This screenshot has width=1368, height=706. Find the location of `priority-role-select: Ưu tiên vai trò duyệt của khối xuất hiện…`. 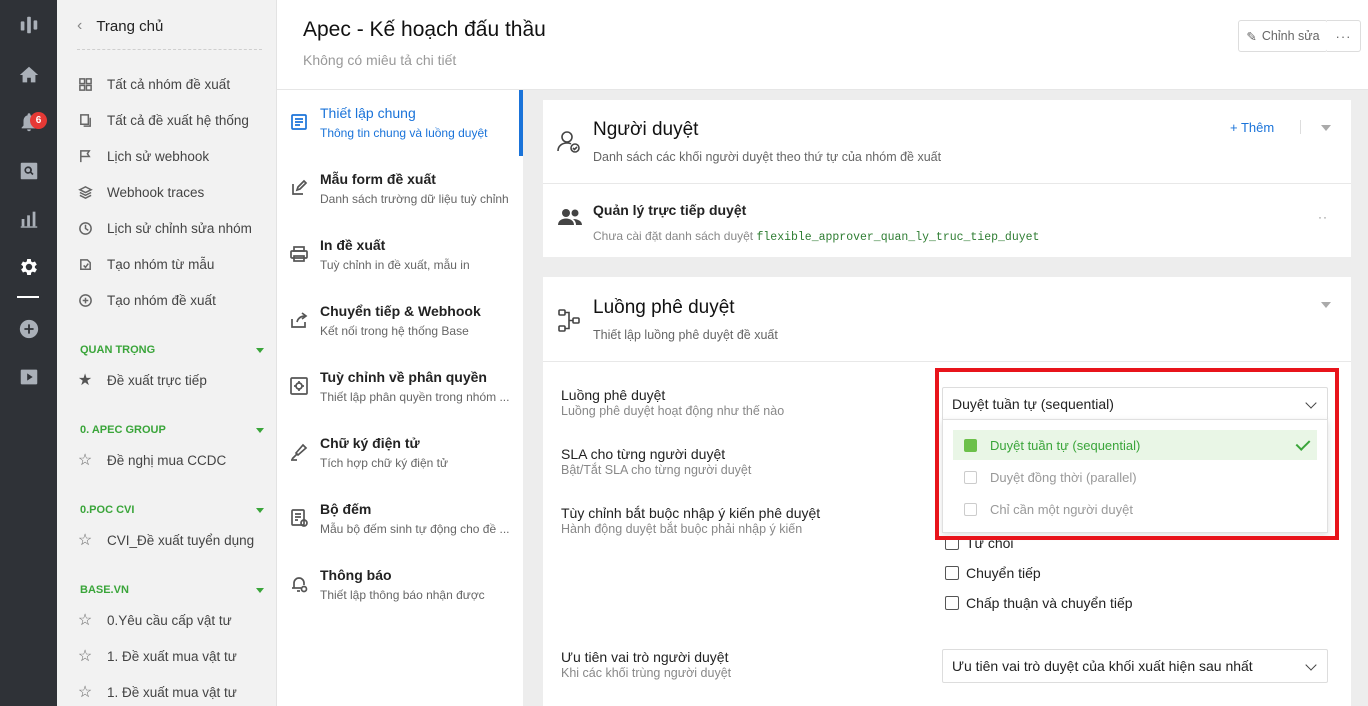

priority-role-select: Ưu tiên vai trò duyệt của khối xuất hiện… is located at coordinates (1135, 666).